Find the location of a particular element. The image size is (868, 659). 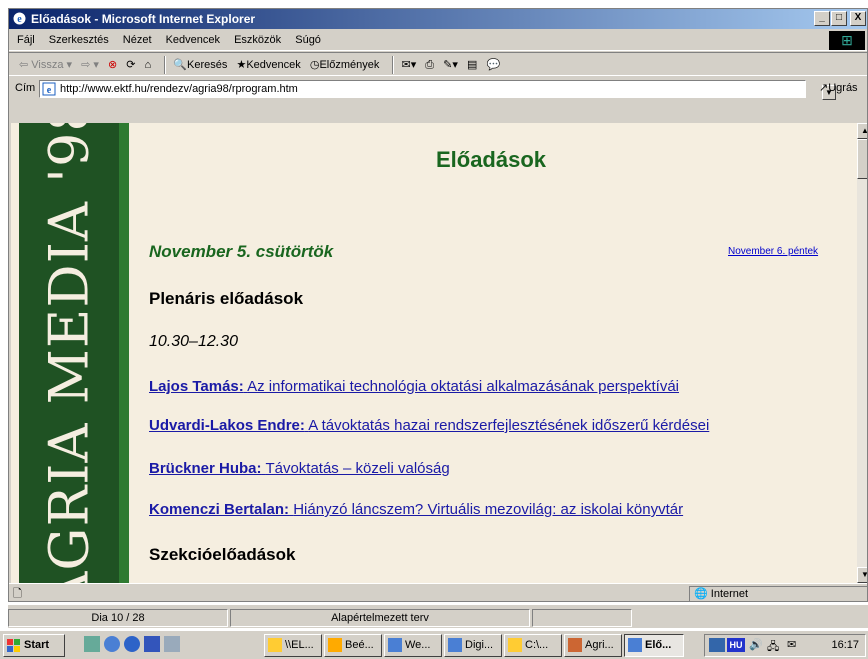

ppt-pane is located at coordinates (582, 618).